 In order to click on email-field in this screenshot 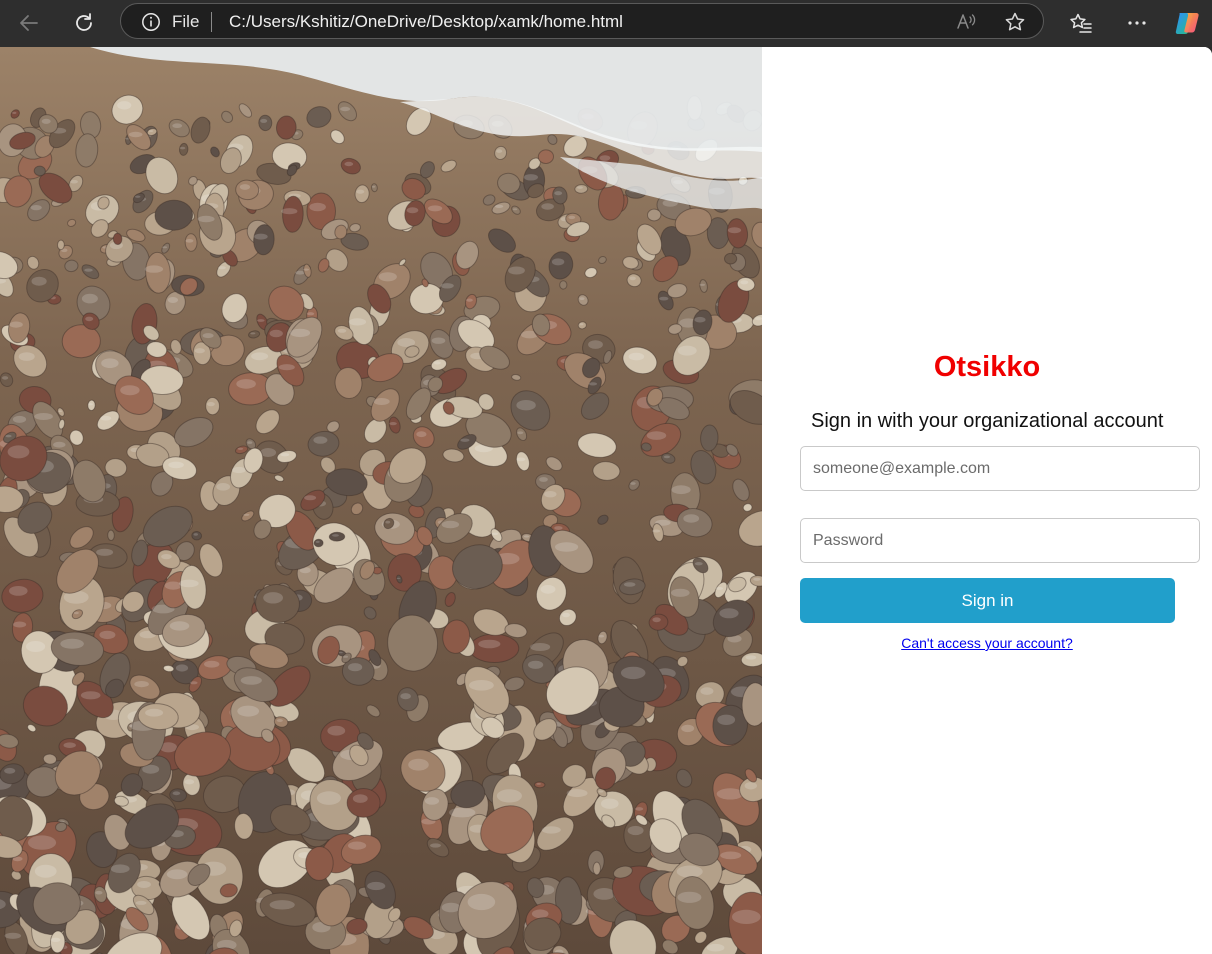, I will do `click(1000, 468)`.